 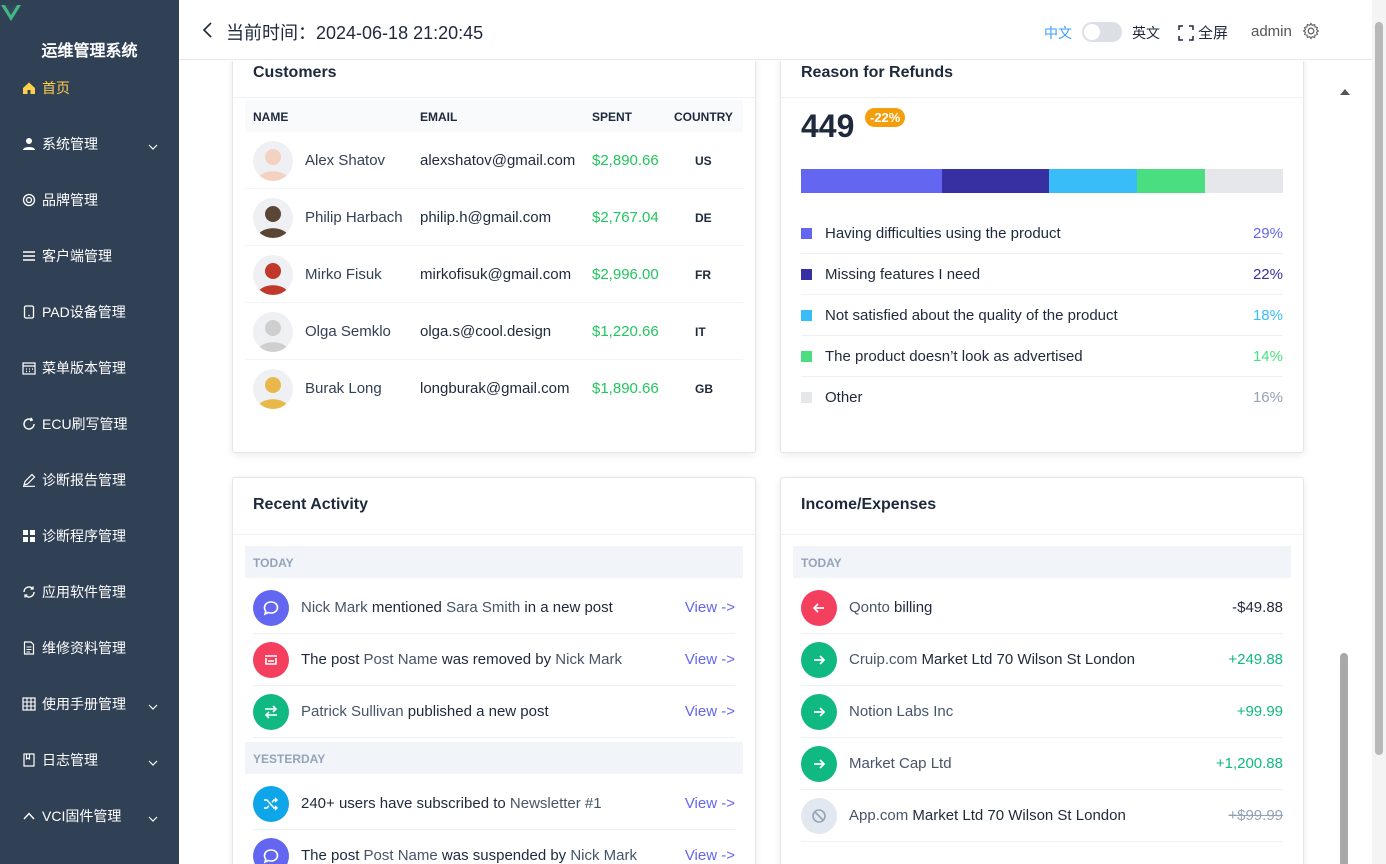 I want to click on activity-text: Patrick Sullivan published a new post, so click(x=425, y=711).